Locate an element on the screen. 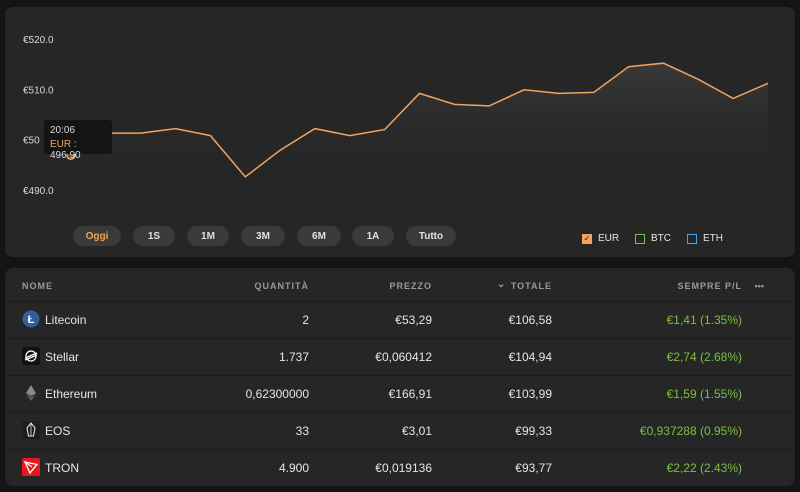 This screenshot has height=492, width=800. eth-checkbox-icon is located at coordinates (692, 238).